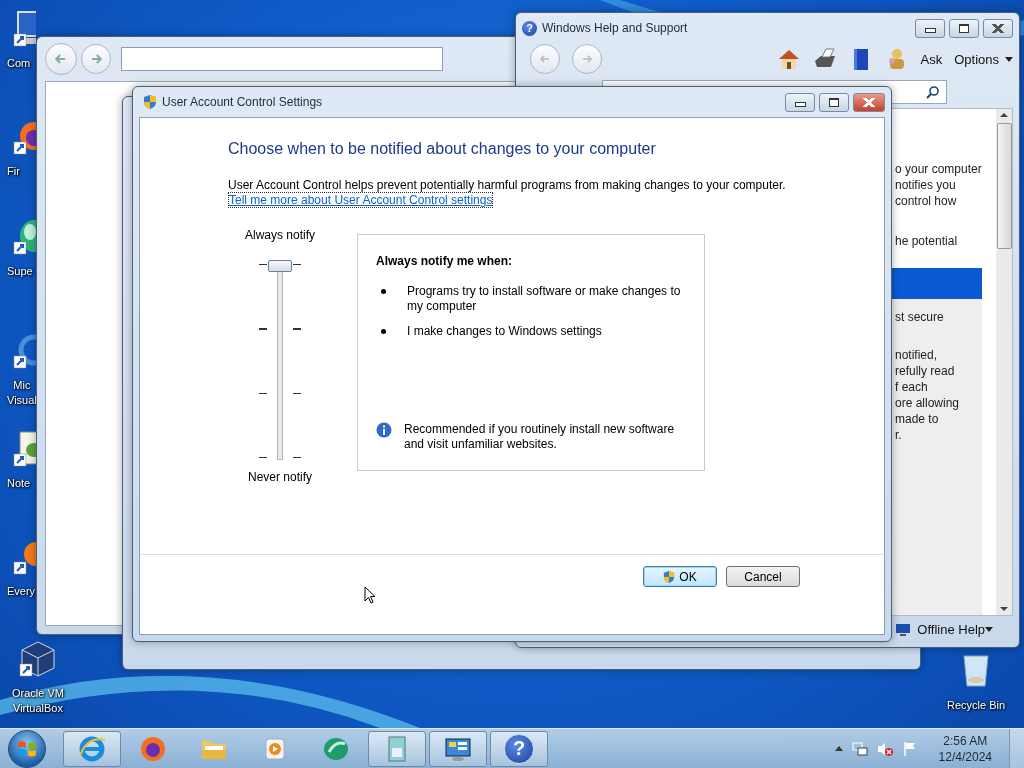  Describe the element at coordinates (615, 28) in the screenshot. I see `window-title: Windows Help and Support` at that location.